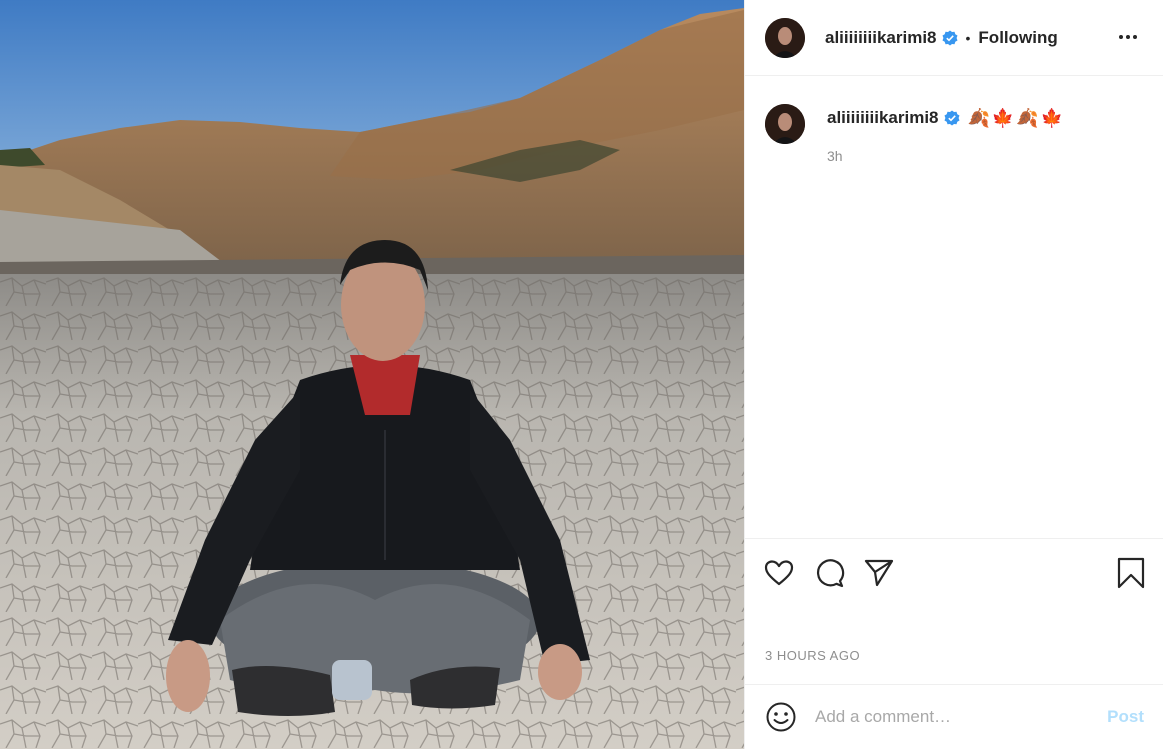 The width and height of the screenshot is (1163, 749). What do you see at coordinates (829, 573) in the screenshot?
I see `comment-icon` at bounding box center [829, 573].